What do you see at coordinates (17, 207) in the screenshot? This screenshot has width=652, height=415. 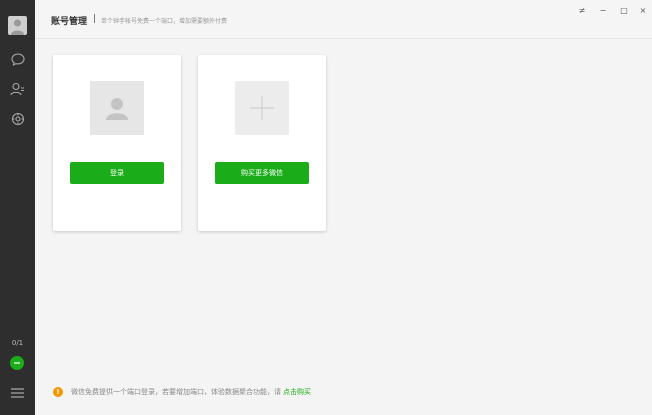 I see `sidebar: 0/1` at bounding box center [17, 207].